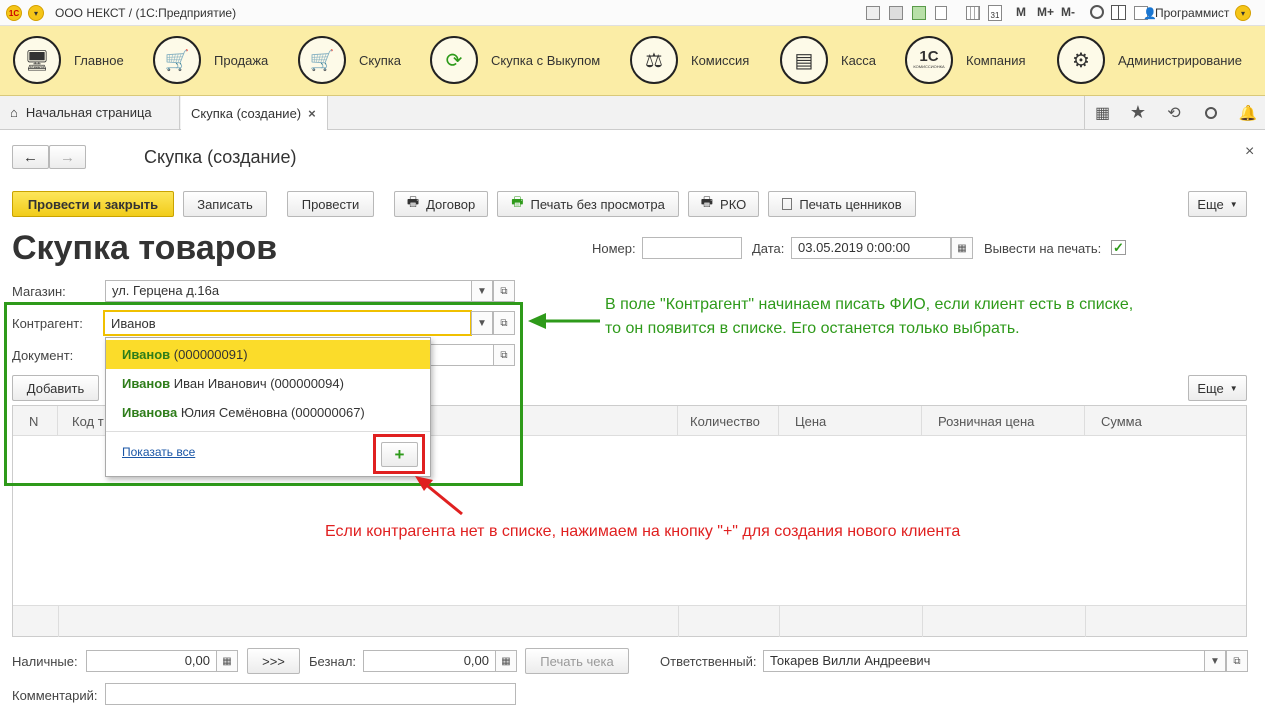 The height and width of the screenshot is (716, 1265). I want to click on comment-label: Комментарий:, so click(55, 695).